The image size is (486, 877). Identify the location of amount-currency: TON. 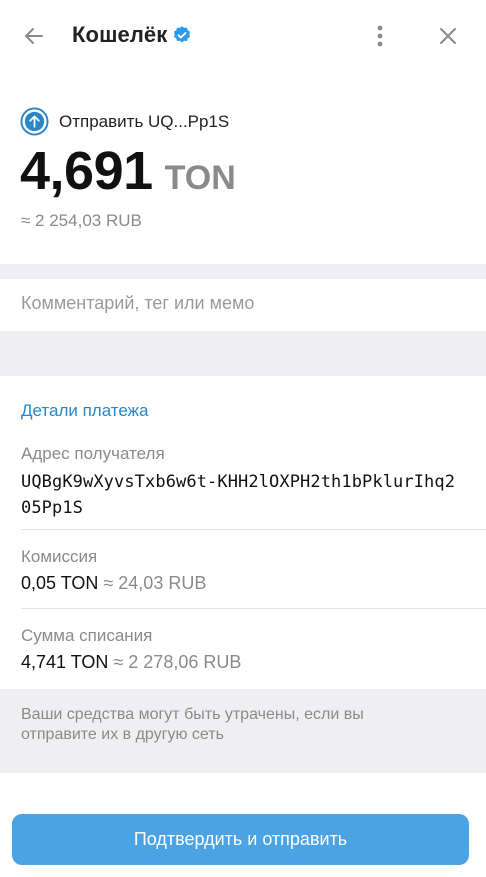
(200, 178).